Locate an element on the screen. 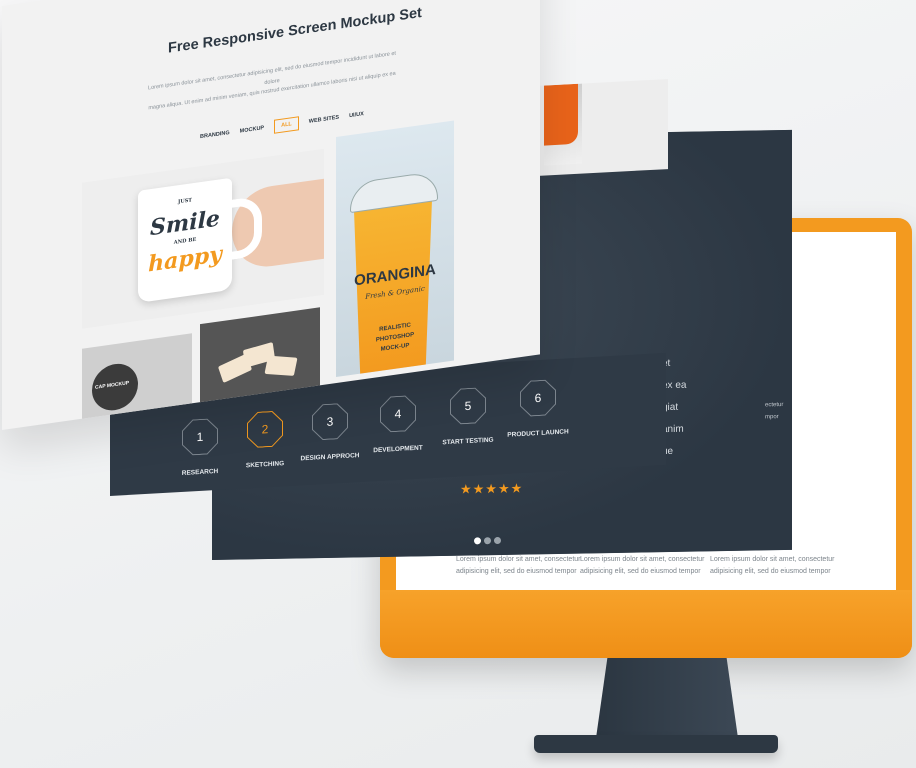 The width and height of the screenshot is (916, 768). filter-web-sites: WEB SITES is located at coordinates (324, 120).